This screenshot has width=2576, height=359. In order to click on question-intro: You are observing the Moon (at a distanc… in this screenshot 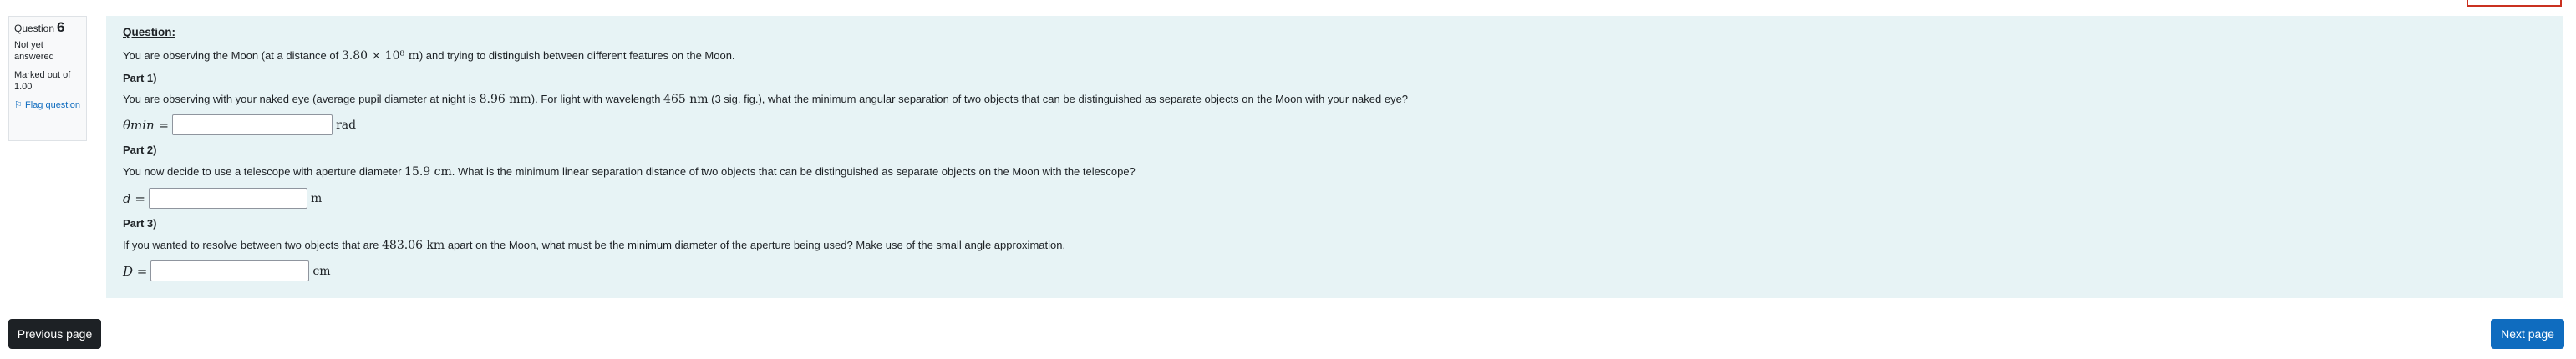, I will do `click(429, 56)`.